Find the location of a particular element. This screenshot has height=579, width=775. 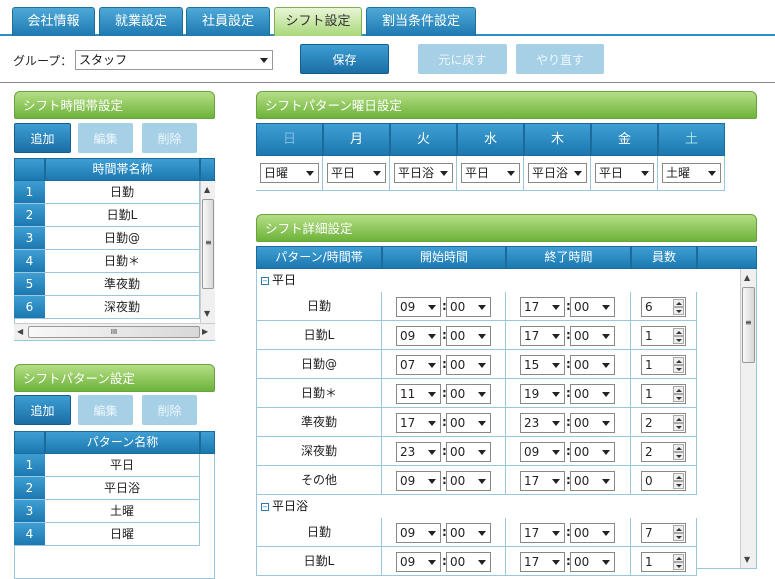

pattern-row-name: 日曜 is located at coordinates (122, 534).